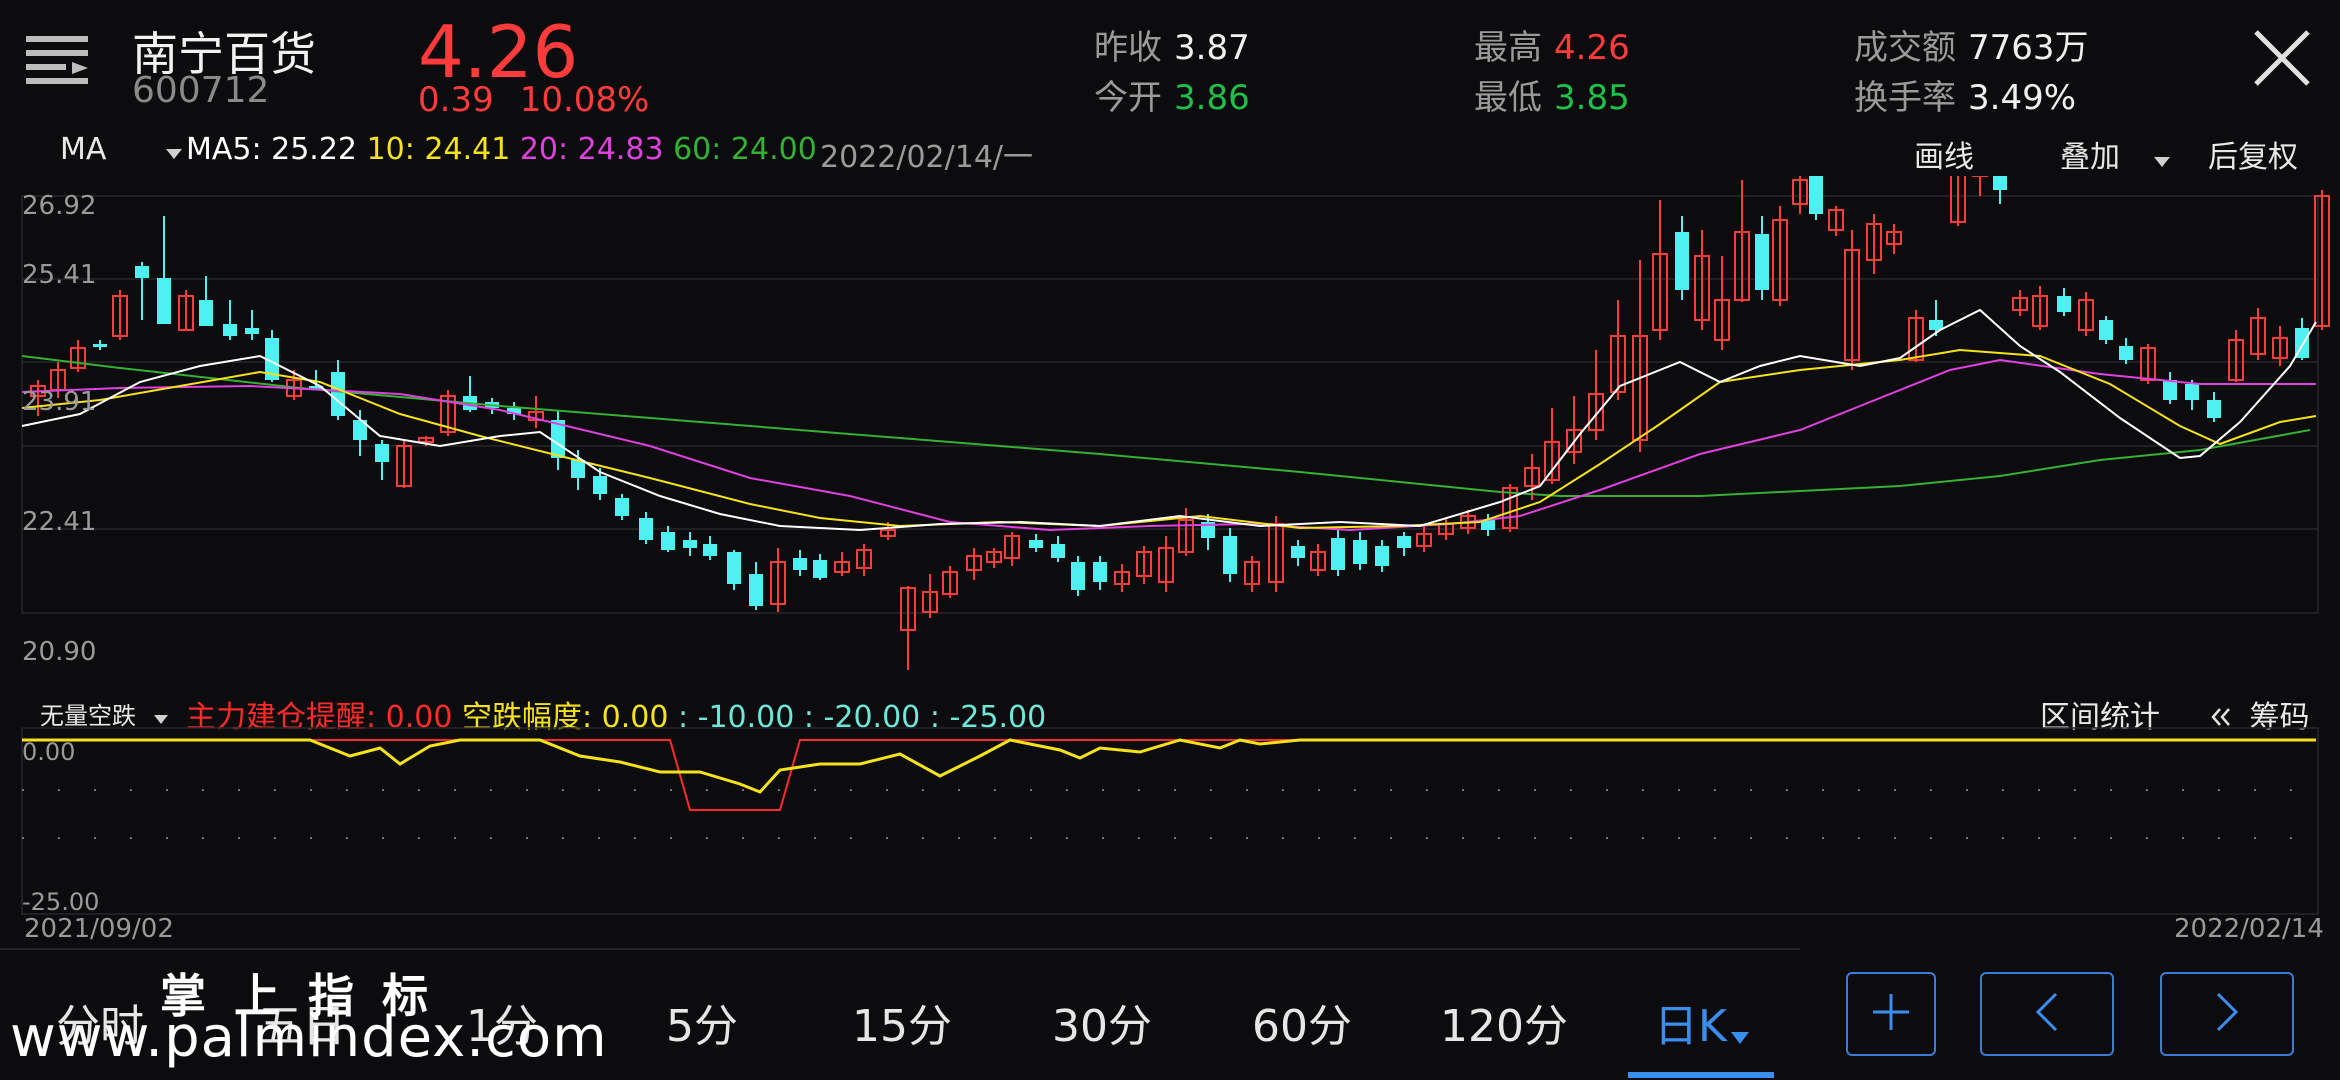 Image resolution: width=2340 pixels, height=1080 pixels. Describe the element at coordinates (60, 827) in the screenshot. I see `indicator-axis: 0.00 -25.00` at that location.